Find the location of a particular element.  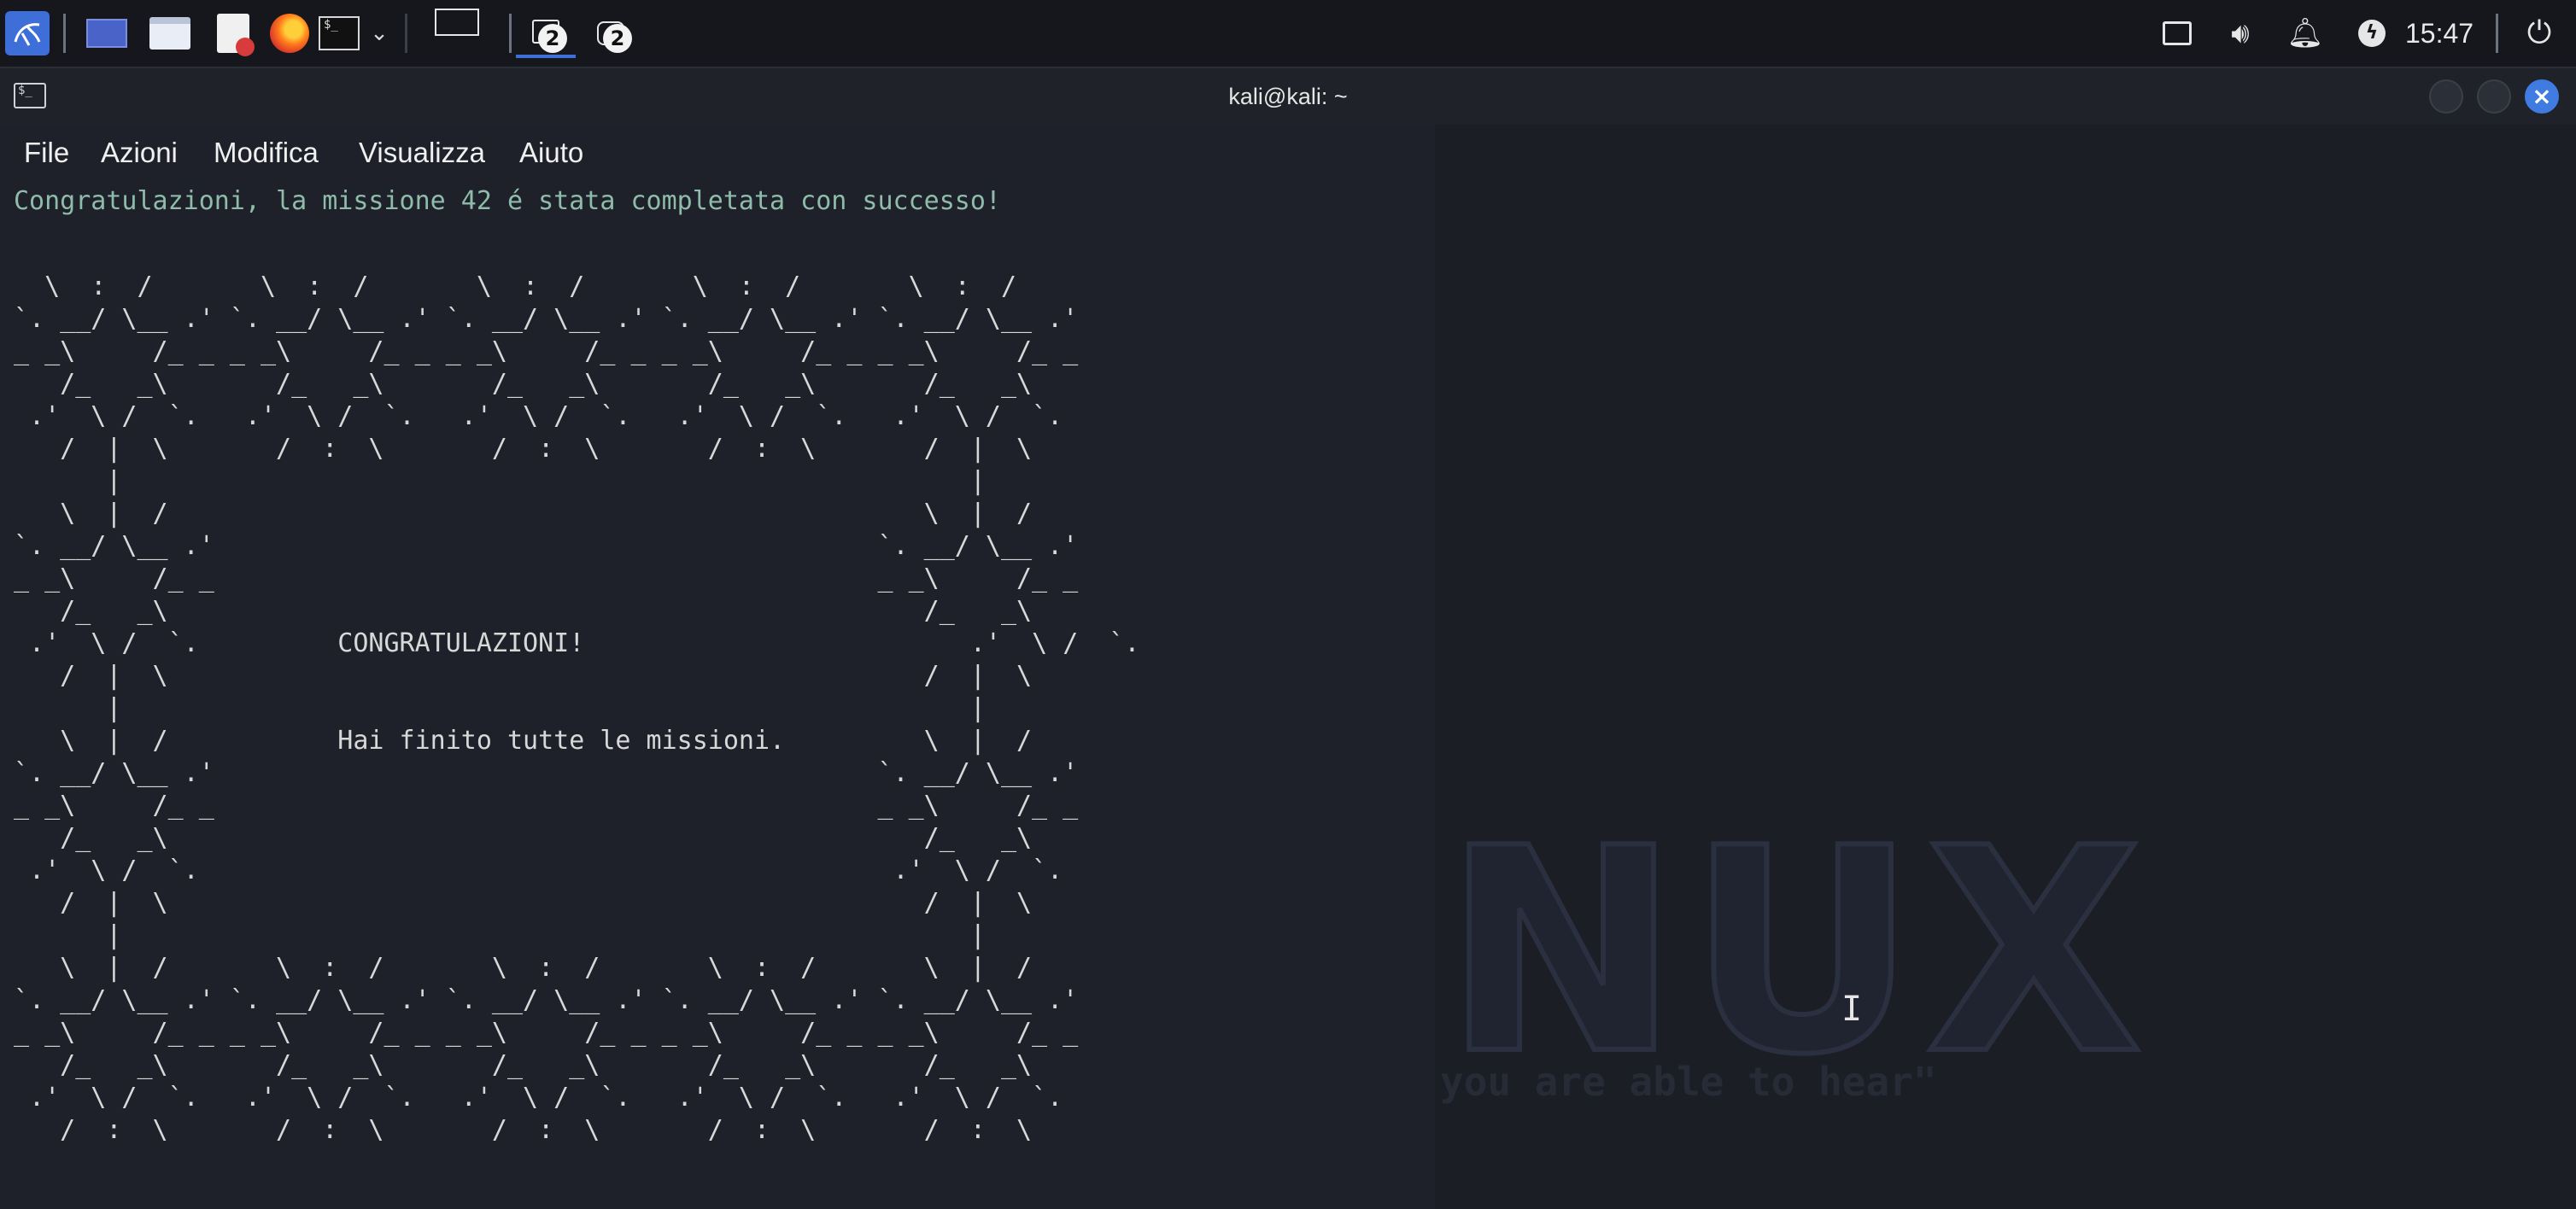

window-titlebar: $_ kali@kali: ~ × is located at coordinates (1288, 96).